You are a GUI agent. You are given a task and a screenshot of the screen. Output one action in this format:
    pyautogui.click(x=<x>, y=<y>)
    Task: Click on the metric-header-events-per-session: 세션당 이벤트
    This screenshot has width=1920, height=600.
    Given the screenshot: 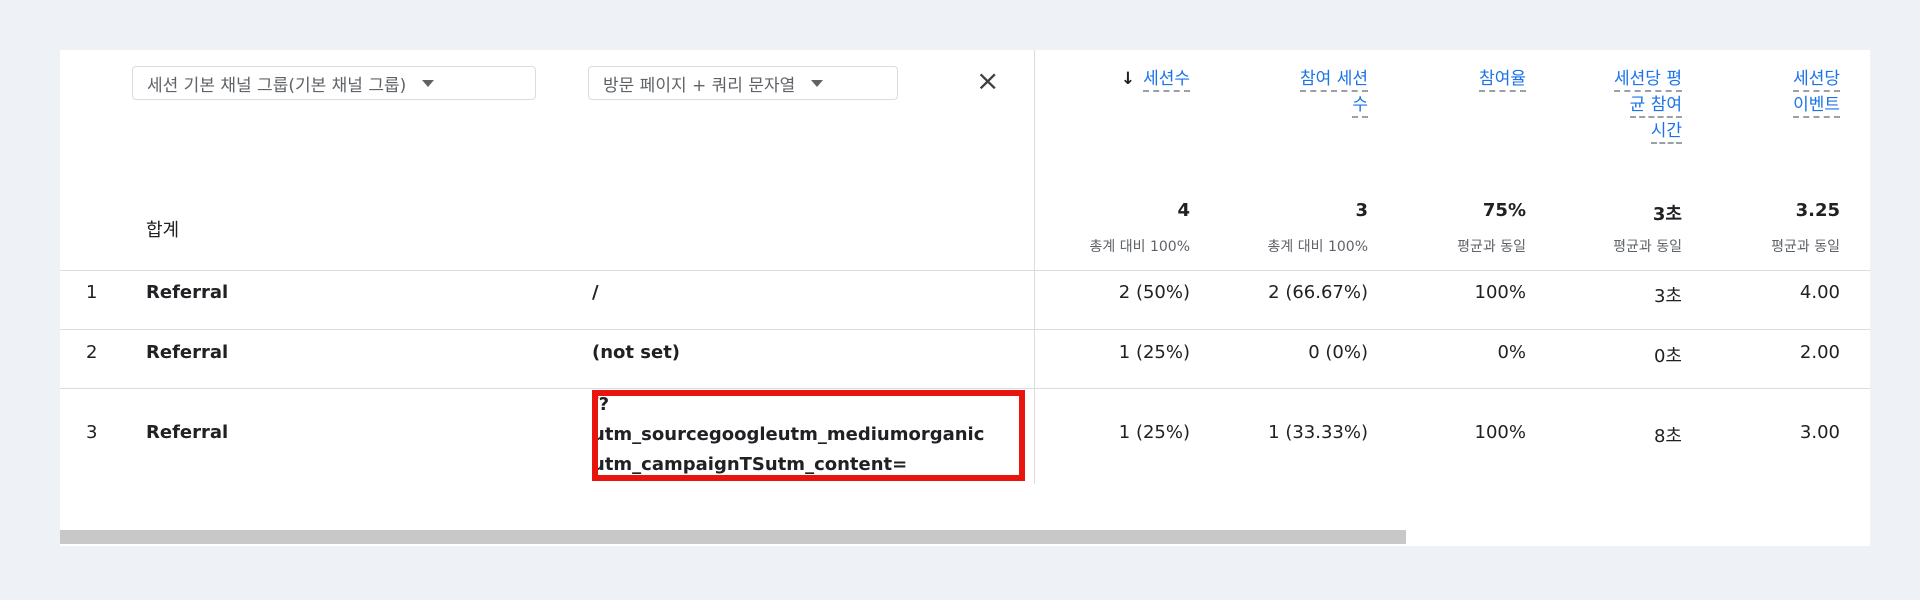 What is the action you would take?
    pyautogui.click(x=1816, y=92)
    